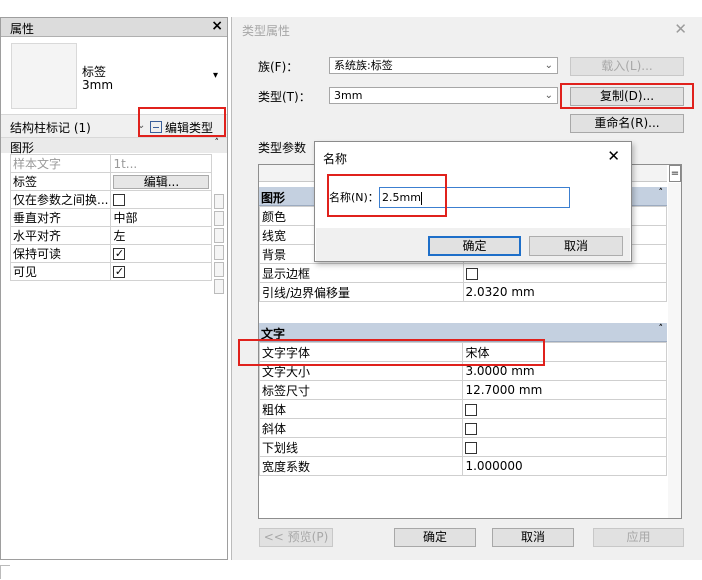 The width and height of the screenshot is (702, 580). I want to click on table-row: 显示边框, so click(463, 273).